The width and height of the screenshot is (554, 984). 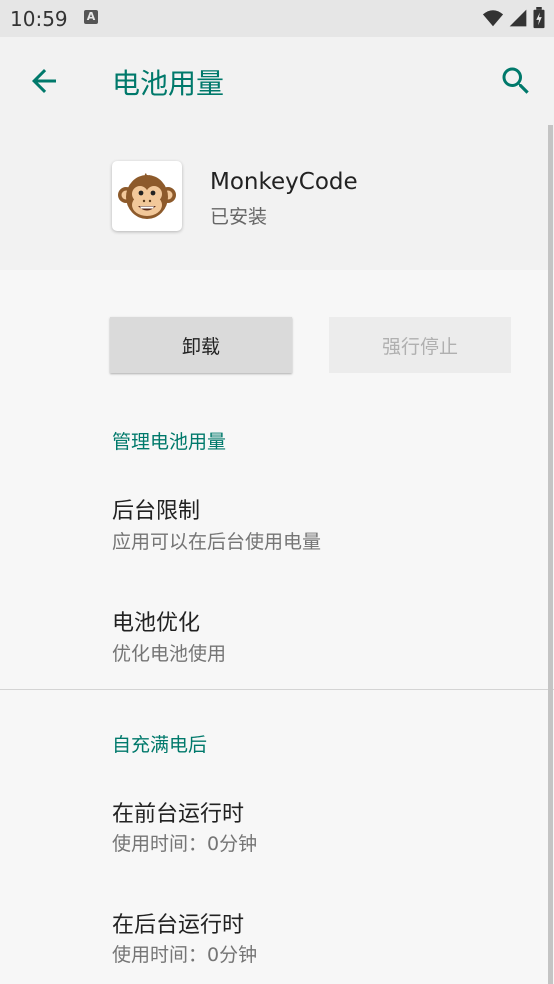 I want to click on back-button, so click(x=44, y=81).